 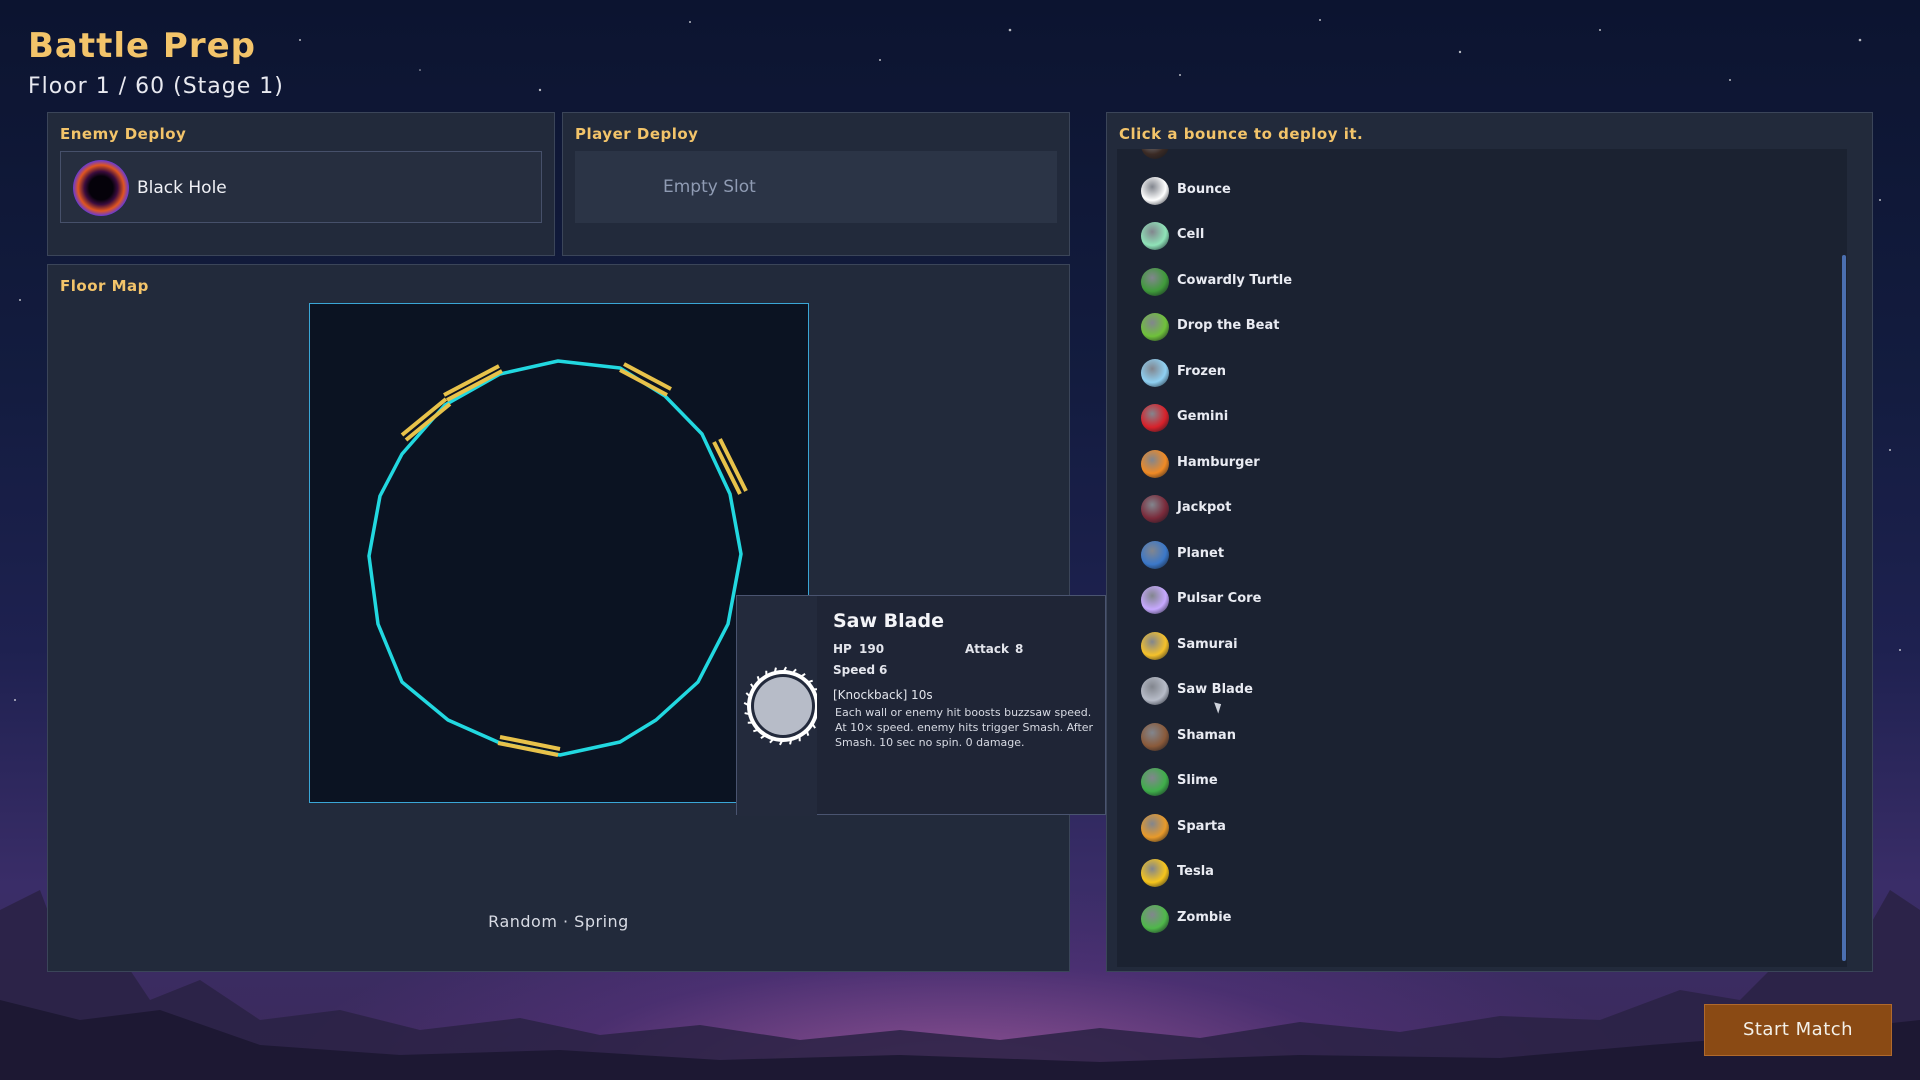 I want to click on enemy-deploy-panel: Enemy Deploy Black Hole, so click(x=301, y=184).